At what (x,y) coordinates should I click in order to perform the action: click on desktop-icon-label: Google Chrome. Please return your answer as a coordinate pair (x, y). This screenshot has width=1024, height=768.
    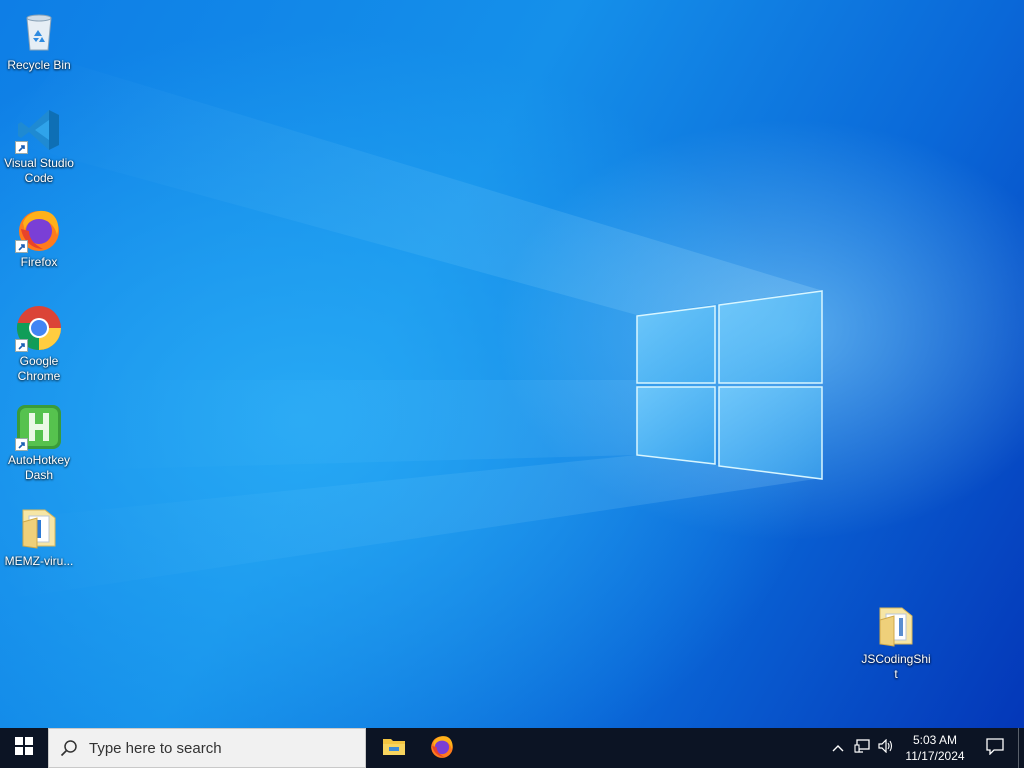
    Looking at the image, I should click on (39, 368).